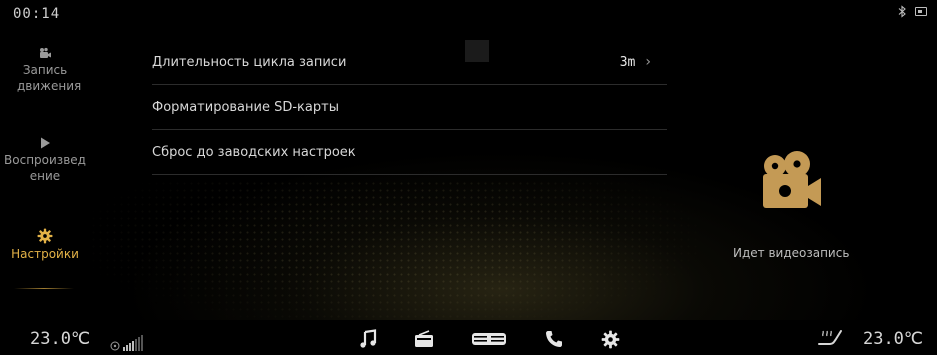  I want to click on movie-camera-icon, so click(792, 179).